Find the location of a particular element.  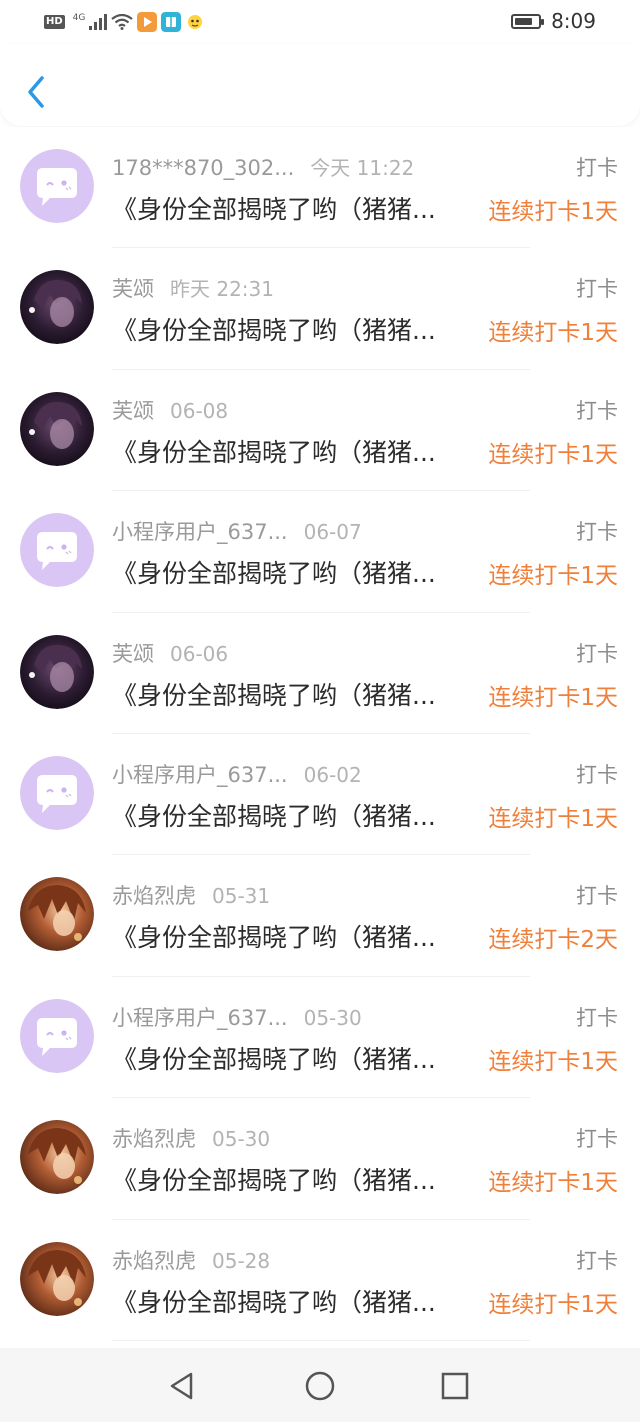

user-name: 小程序用户_637... 06-02 is located at coordinates (237, 774).